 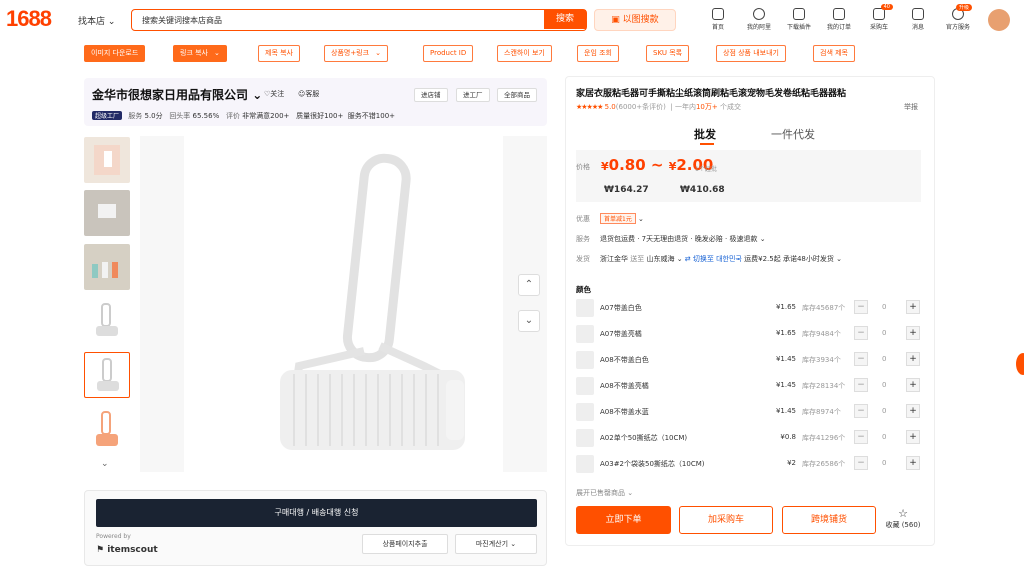 I want to click on swap-icon: ⇄, so click(x=688, y=259).